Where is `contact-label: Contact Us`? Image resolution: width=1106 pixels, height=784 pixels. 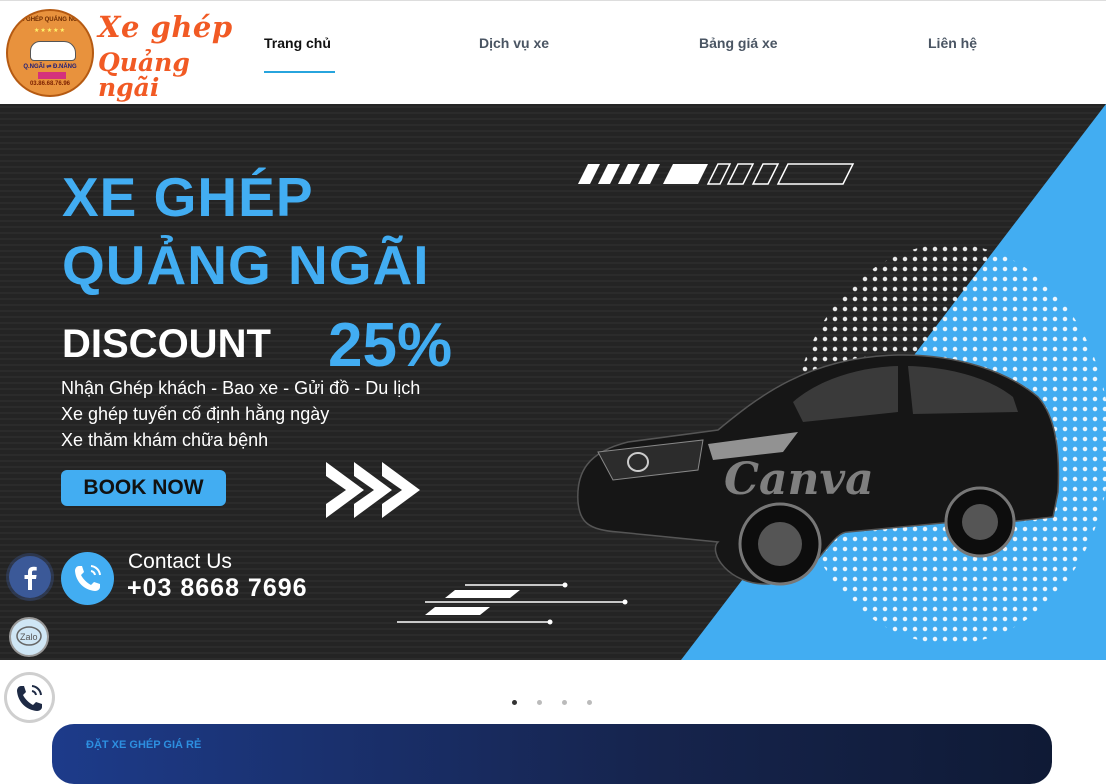 contact-label: Contact Us is located at coordinates (180, 561).